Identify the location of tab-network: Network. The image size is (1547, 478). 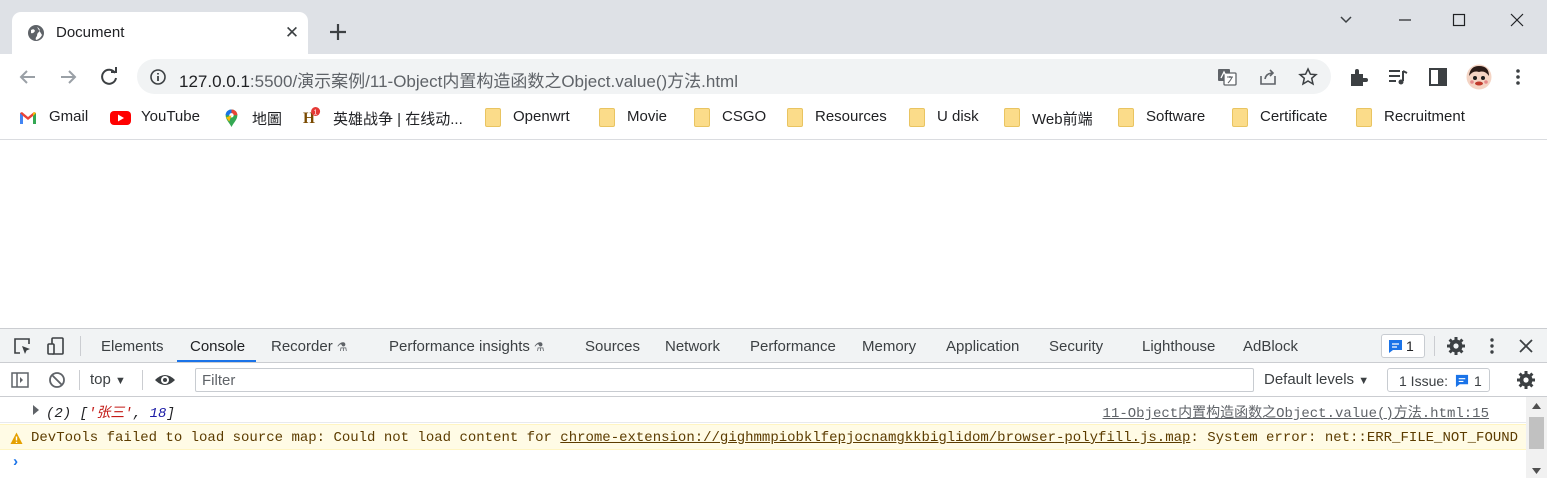
(692, 346).